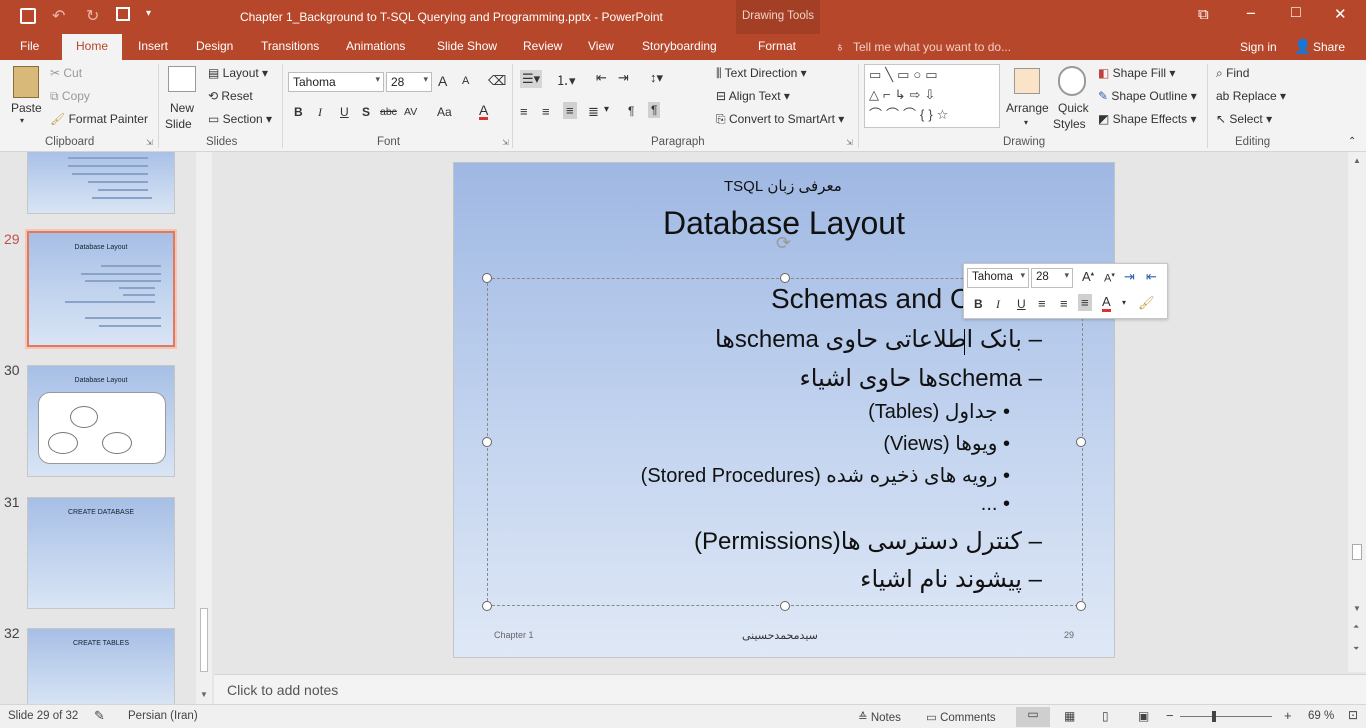 The image size is (1366, 728). Describe the element at coordinates (320, 112) in the screenshot. I see `italic-button: I` at that location.